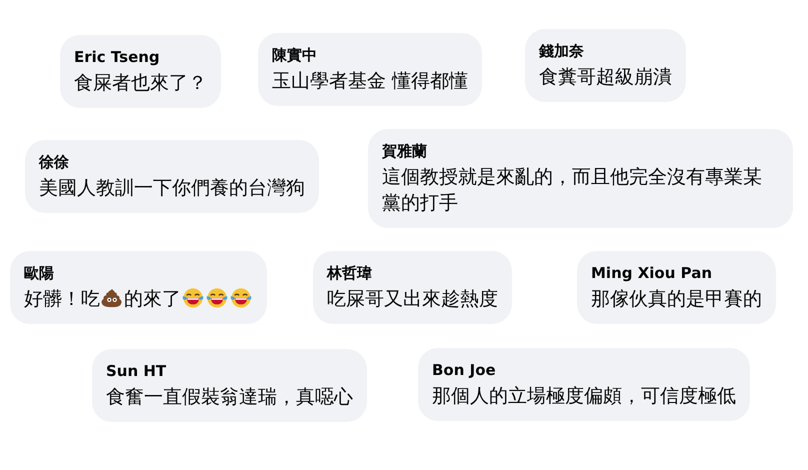 The height and width of the screenshot is (470, 808). Describe the element at coordinates (140, 57) in the screenshot. I see `comment-author: Eric Tseng` at that location.